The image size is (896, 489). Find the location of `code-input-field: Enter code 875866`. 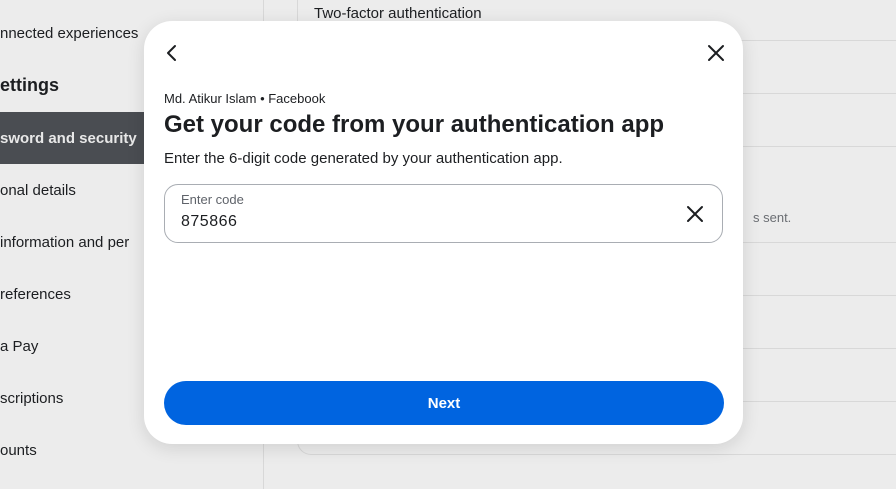

code-input-field: Enter code 875866 is located at coordinates (443, 213).